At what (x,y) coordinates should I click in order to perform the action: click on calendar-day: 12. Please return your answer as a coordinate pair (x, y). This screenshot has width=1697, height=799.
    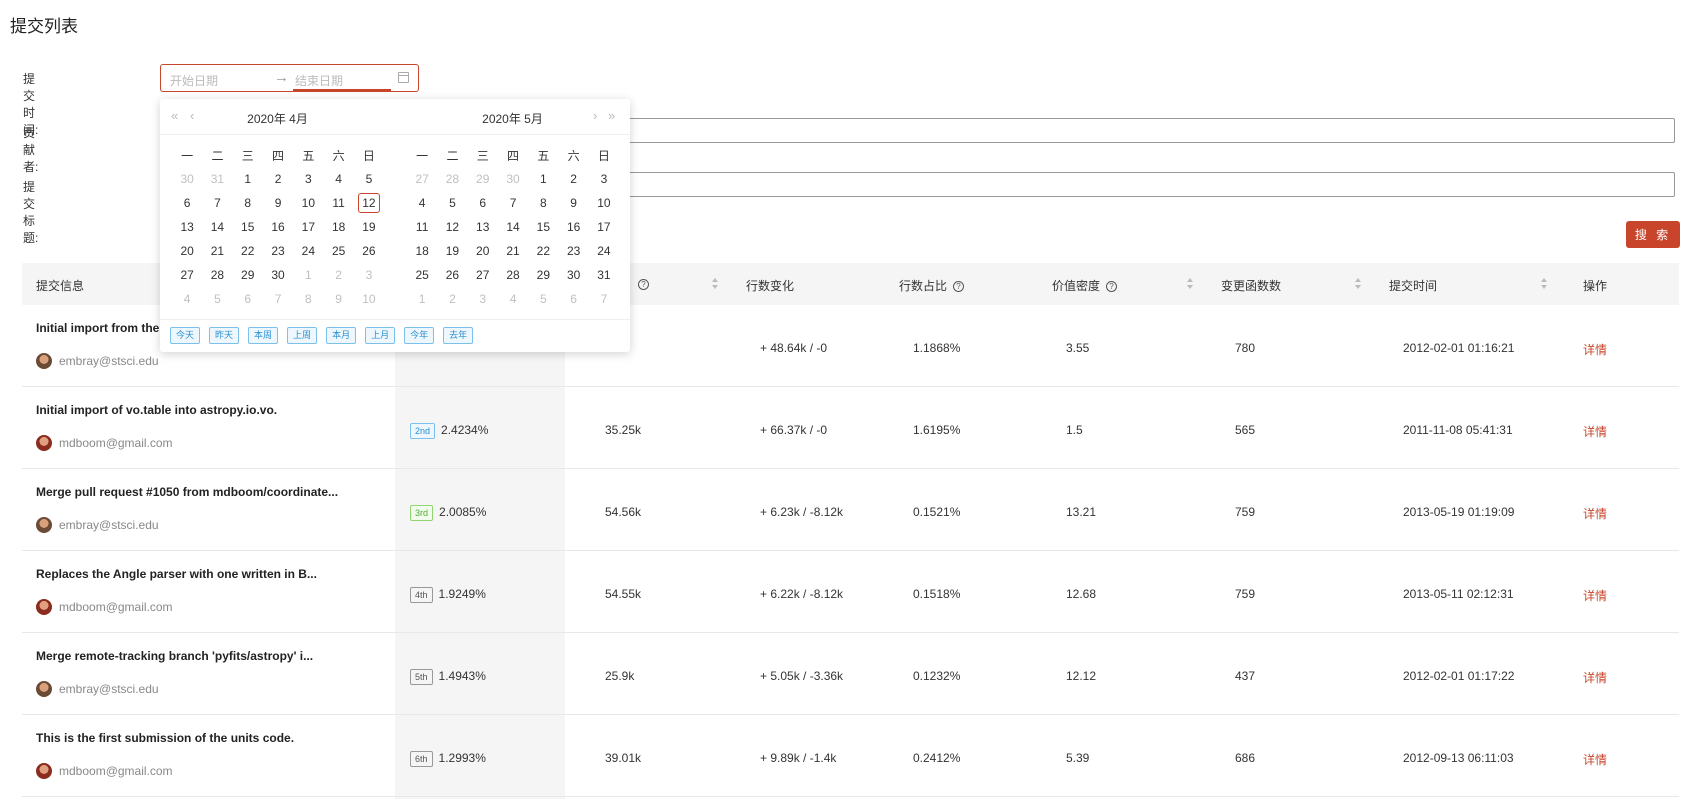
    Looking at the image, I should click on (452, 227).